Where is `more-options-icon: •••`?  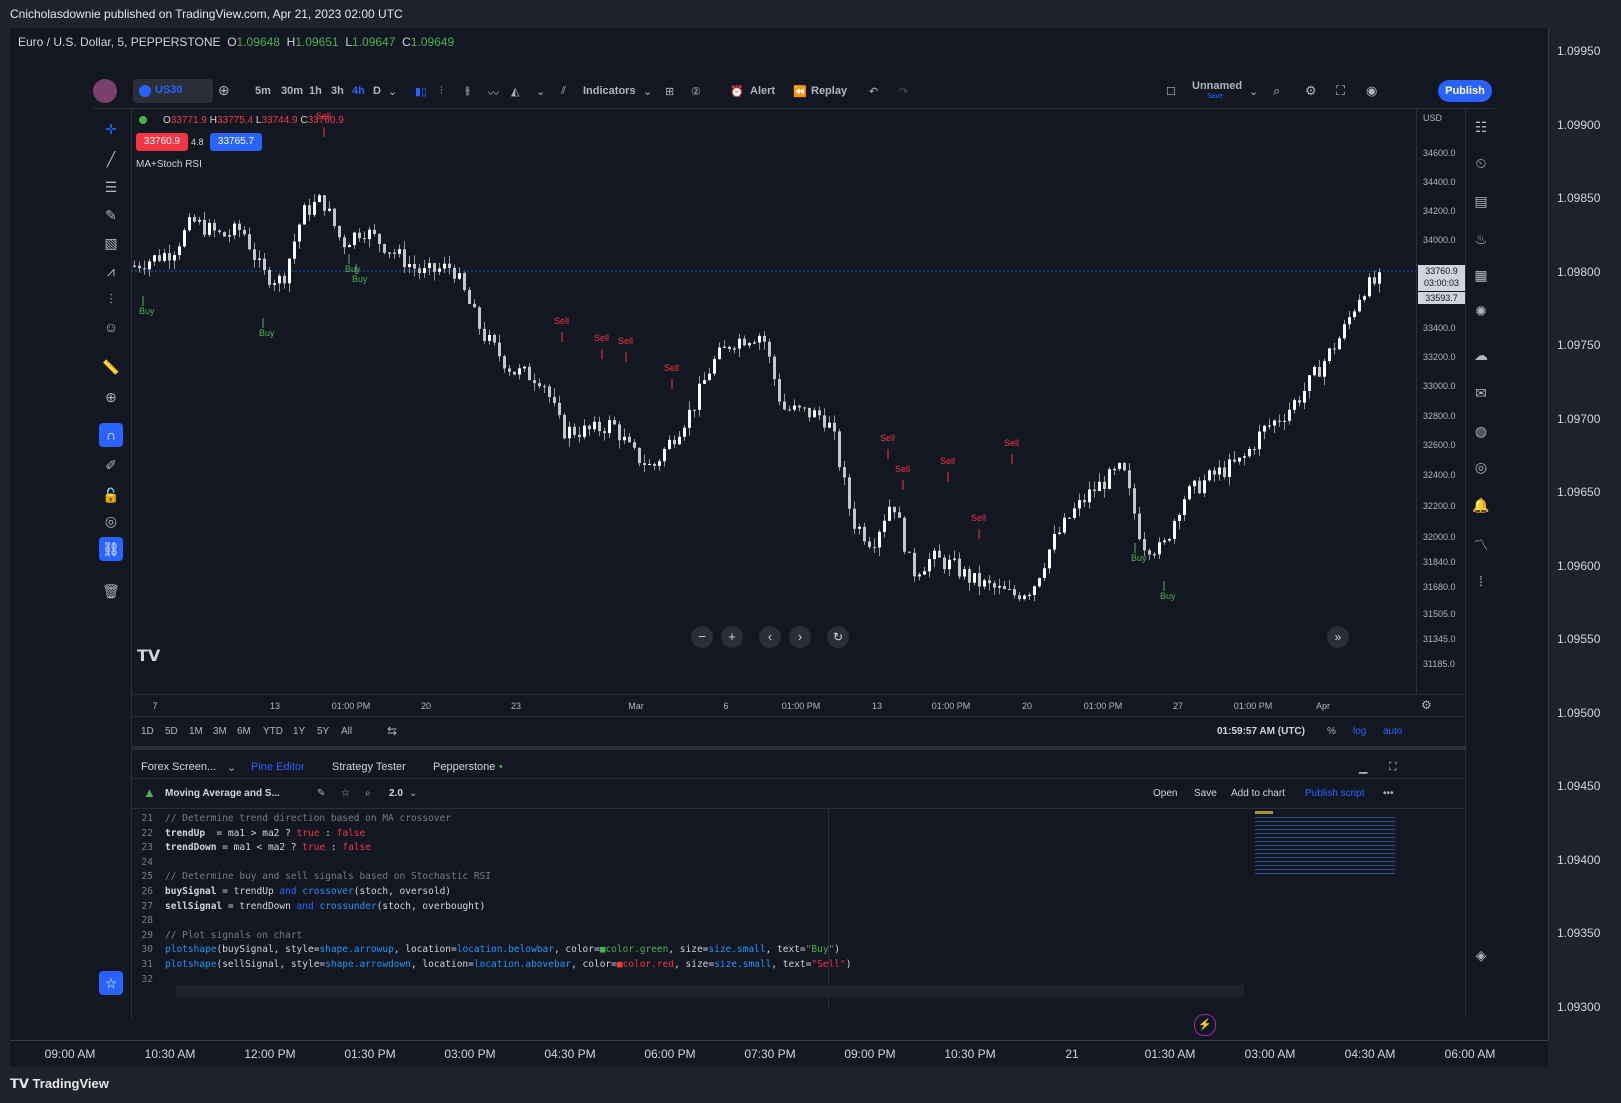 more-options-icon: ••• is located at coordinates (1388, 793).